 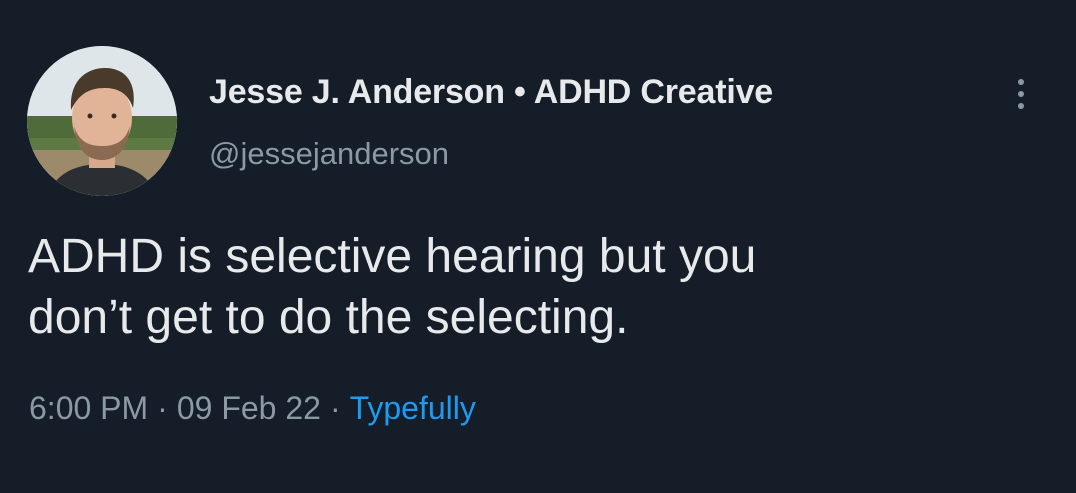 What do you see at coordinates (249, 408) in the screenshot?
I see `tweet-date: 09 Feb 22` at bounding box center [249, 408].